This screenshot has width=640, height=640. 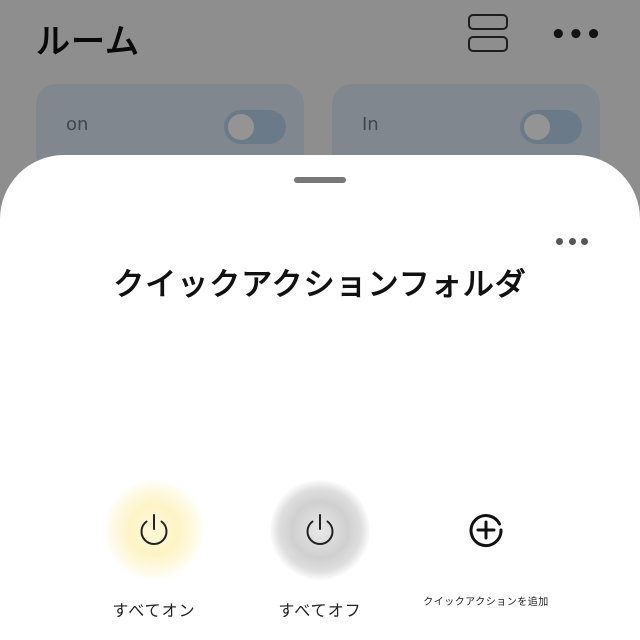 I want to click on add-quick-action-button: クイックアクションを追加, so click(x=486, y=550).